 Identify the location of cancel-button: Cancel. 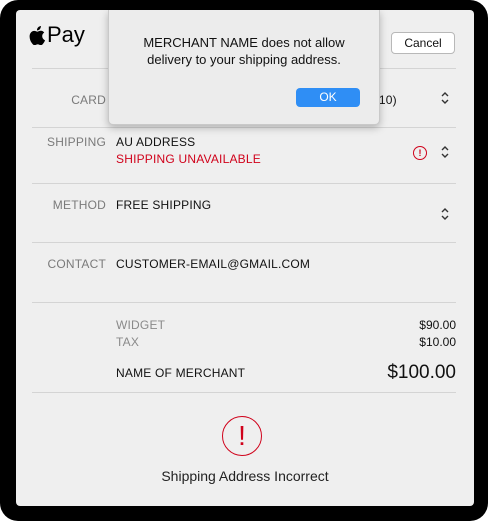
(423, 43).